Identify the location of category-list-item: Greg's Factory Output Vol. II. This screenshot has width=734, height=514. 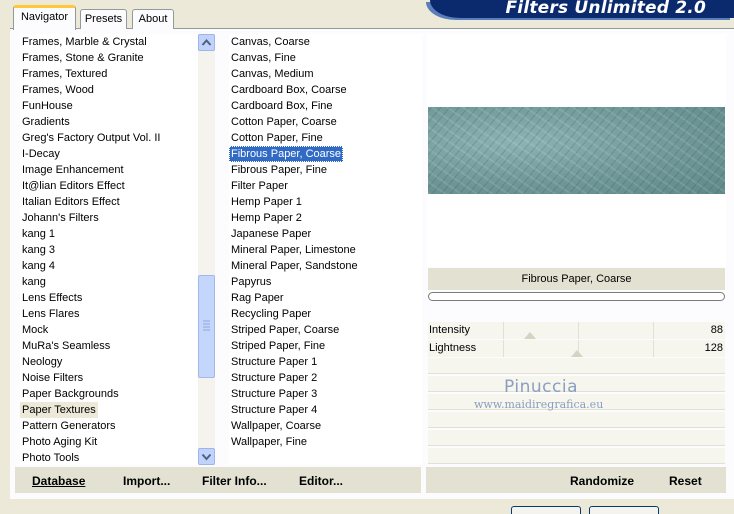
(91, 138).